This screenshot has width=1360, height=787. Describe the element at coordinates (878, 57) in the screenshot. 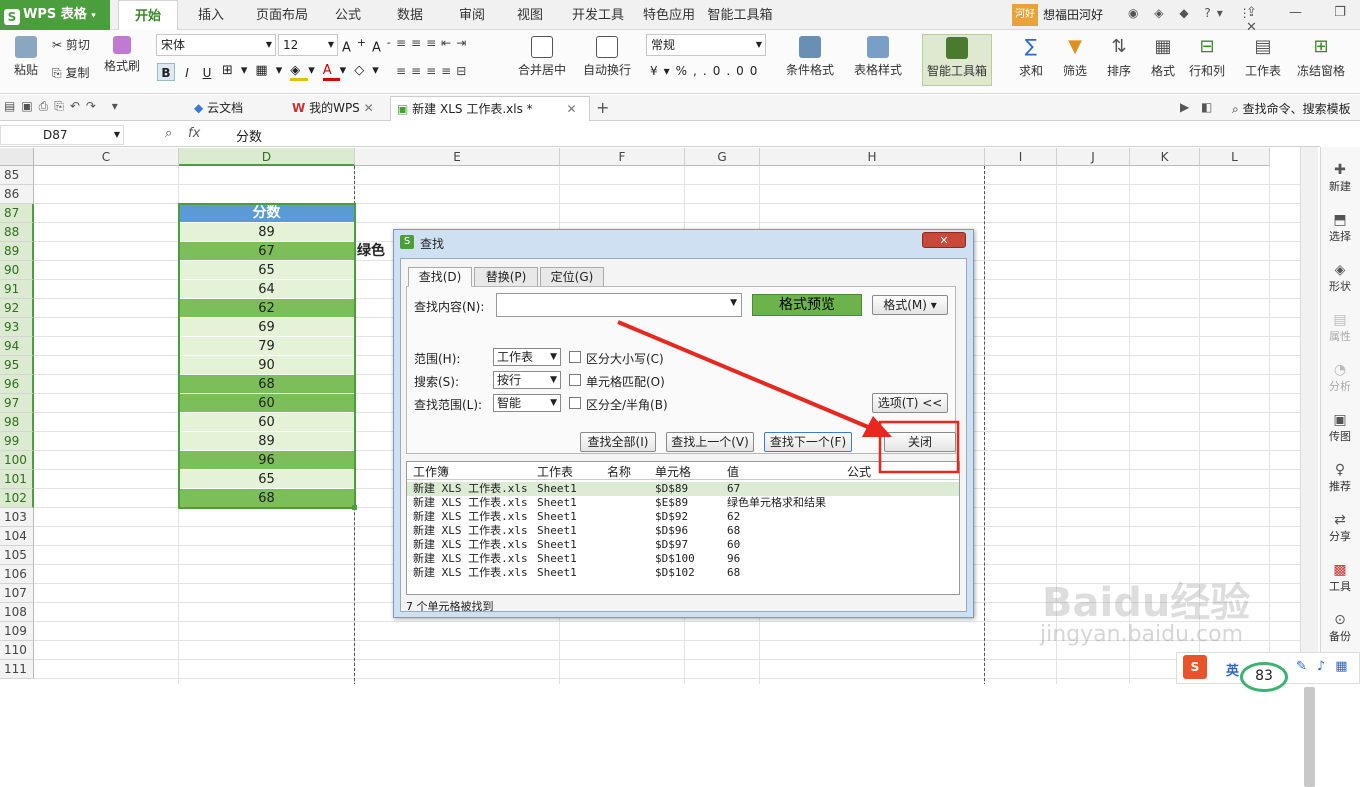

I see `table-style-button: 表格样式` at that location.